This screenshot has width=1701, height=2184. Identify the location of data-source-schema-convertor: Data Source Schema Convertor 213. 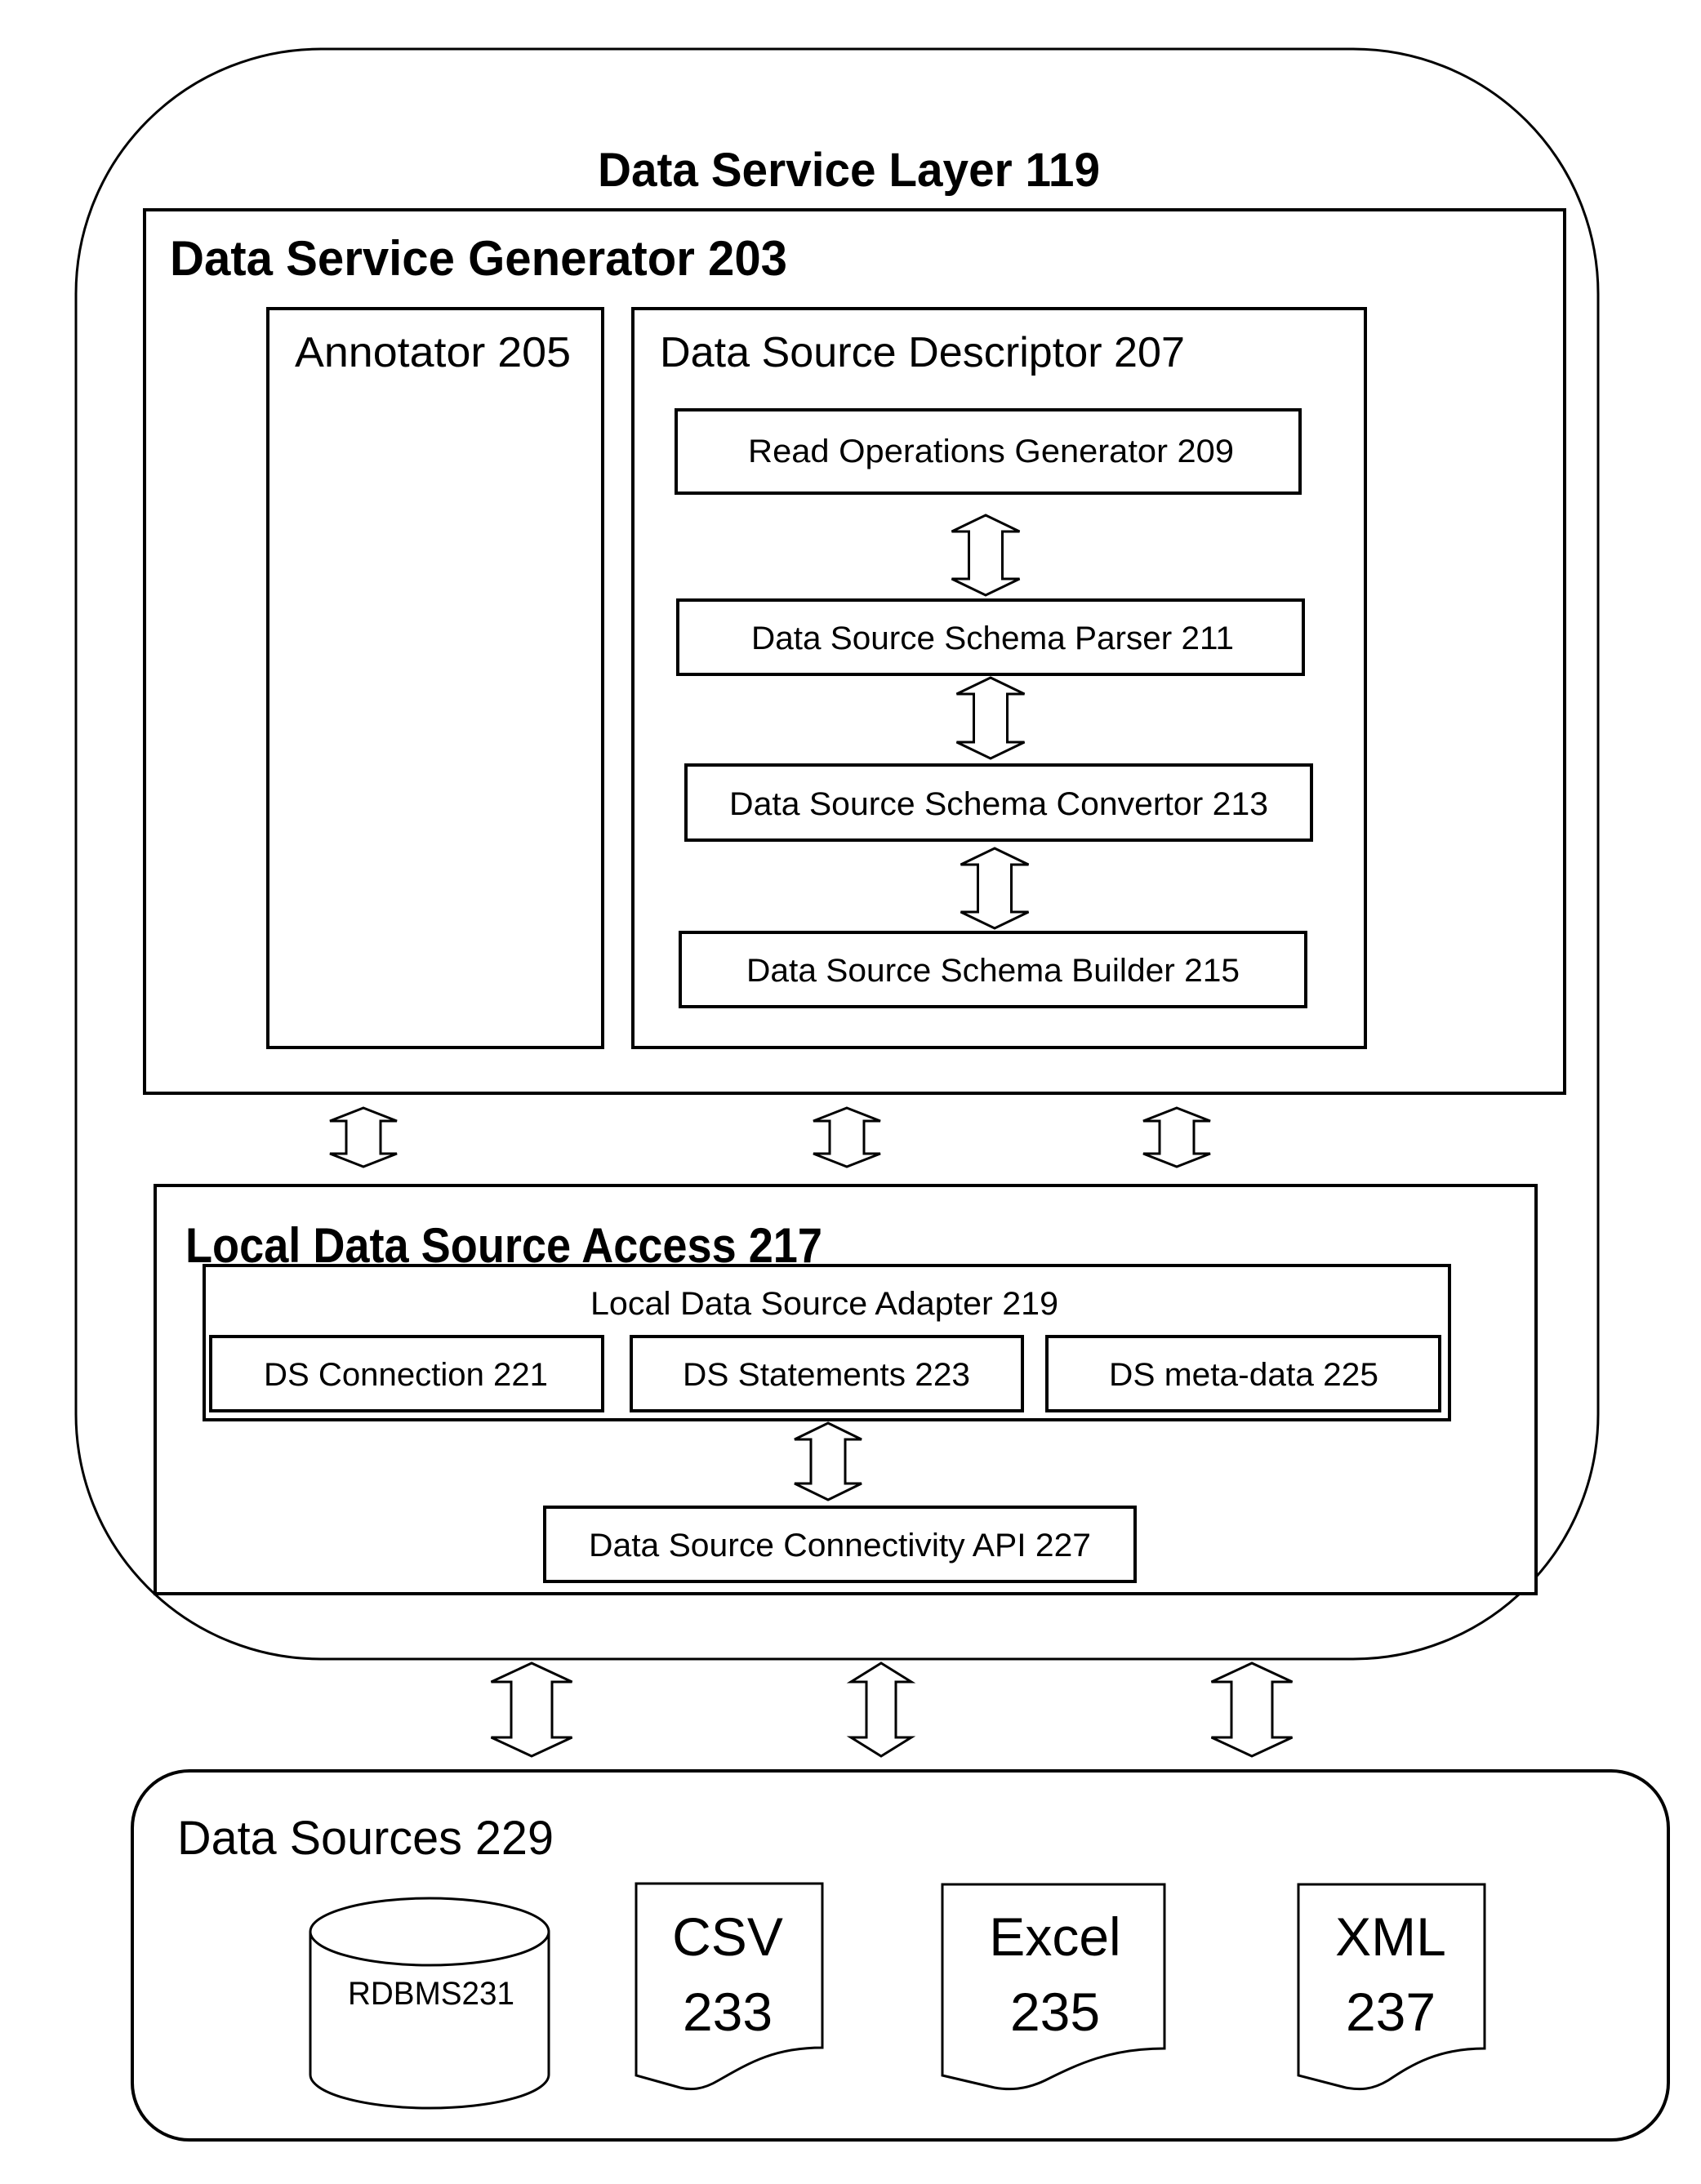
(999, 803).